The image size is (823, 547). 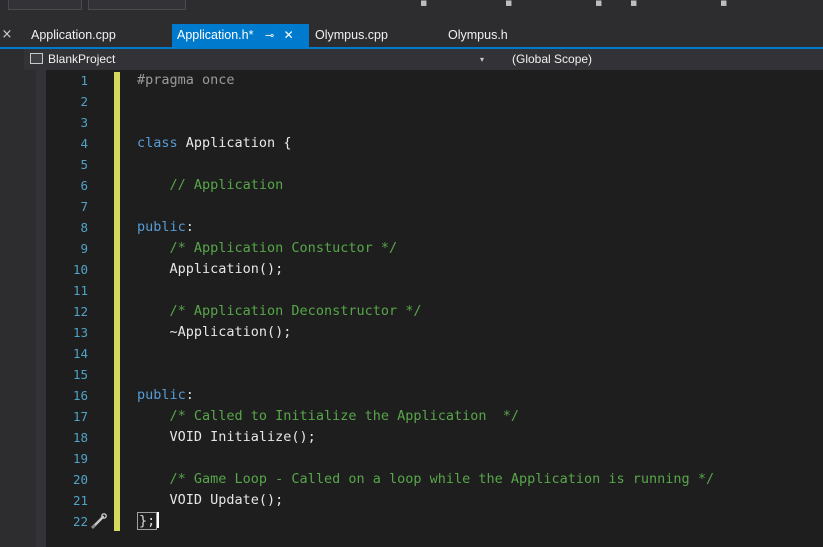 What do you see at coordinates (80, 458) in the screenshot?
I see `line-number: 19` at bounding box center [80, 458].